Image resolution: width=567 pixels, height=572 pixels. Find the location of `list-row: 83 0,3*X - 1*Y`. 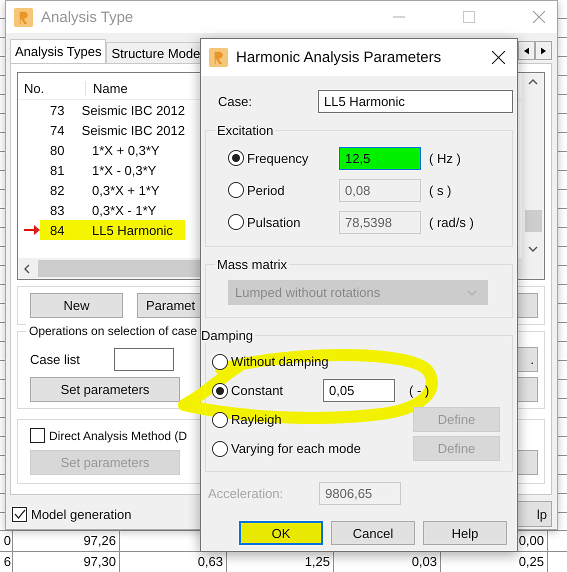

list-row: 83 0,3*X - 1*Y is located at coordinates (112, 210).